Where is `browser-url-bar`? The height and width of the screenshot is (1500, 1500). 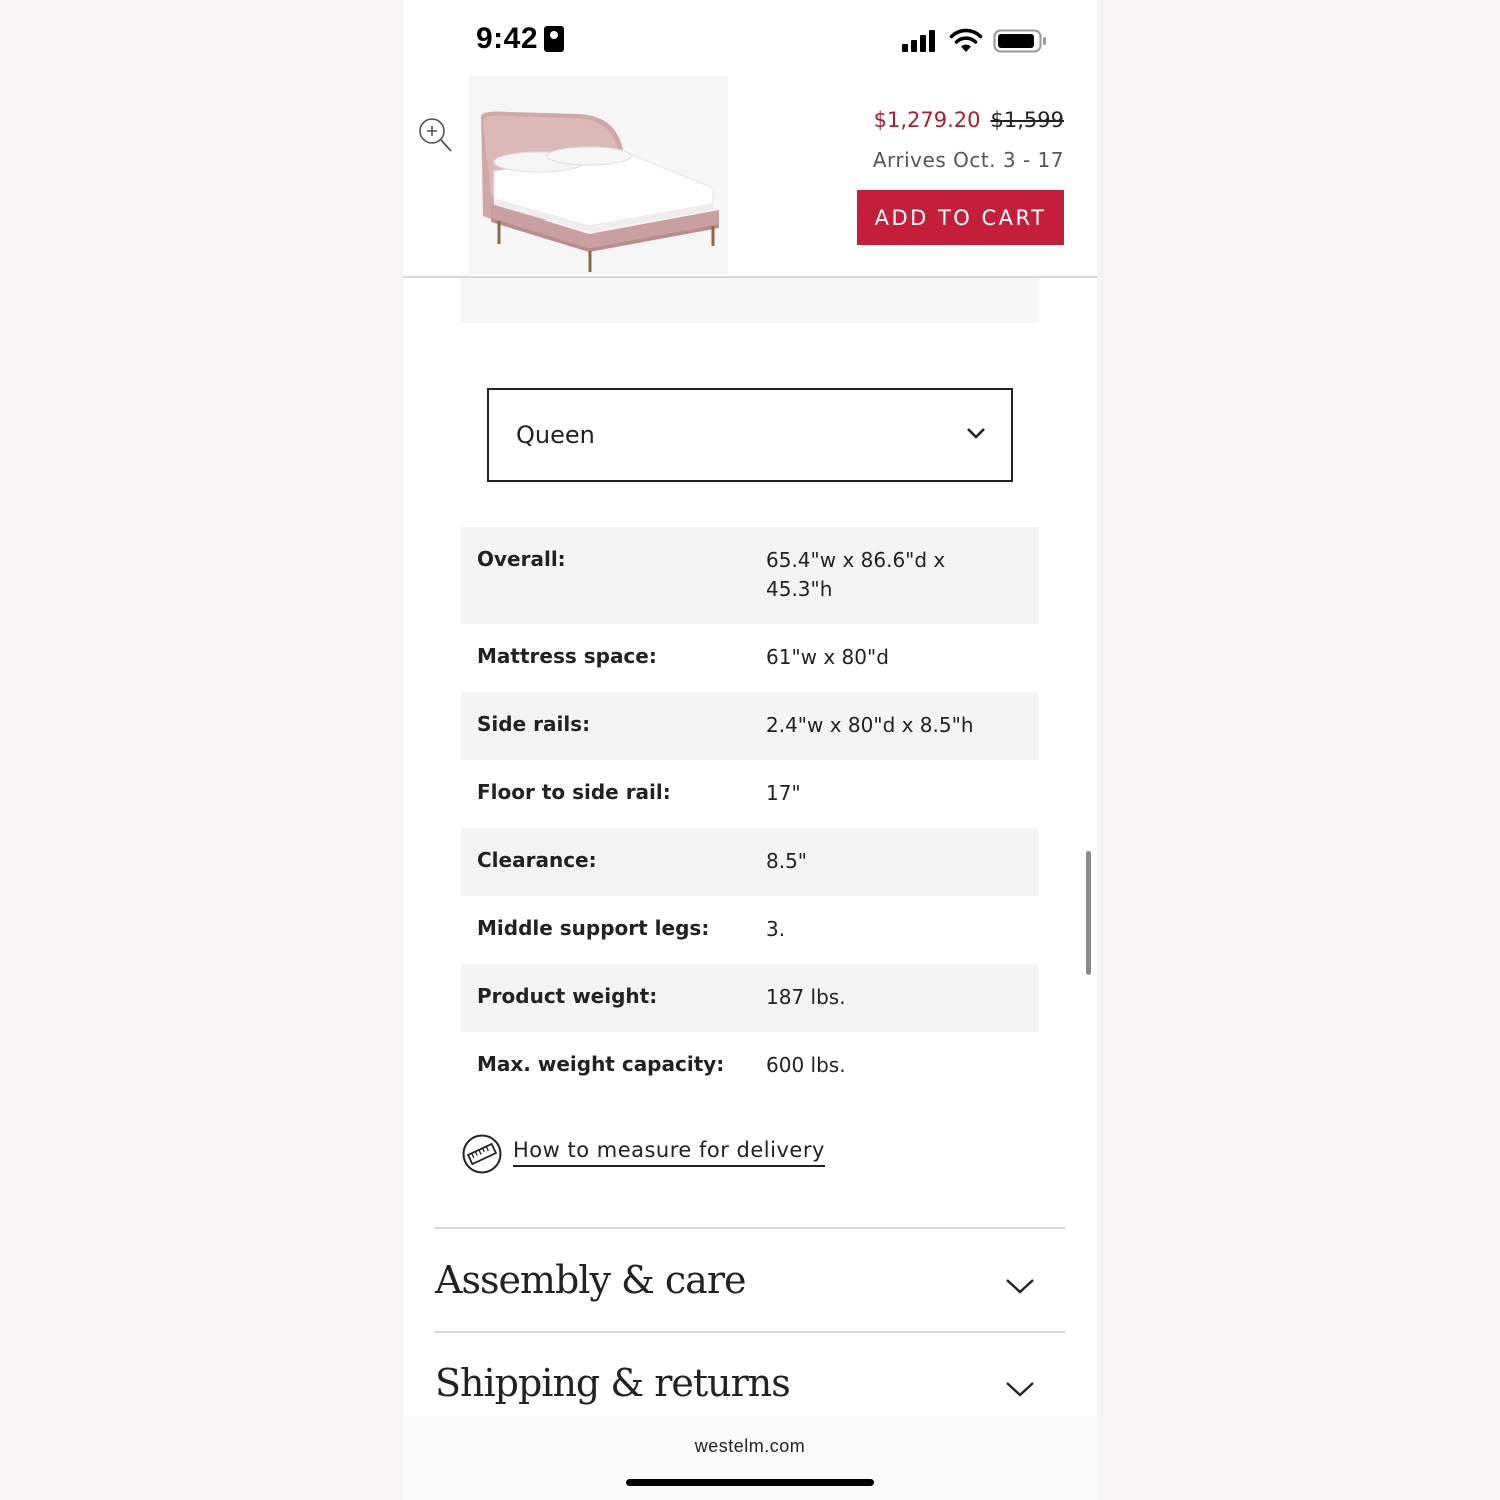
browser-url-bar is located at coordinates (750, 1458).